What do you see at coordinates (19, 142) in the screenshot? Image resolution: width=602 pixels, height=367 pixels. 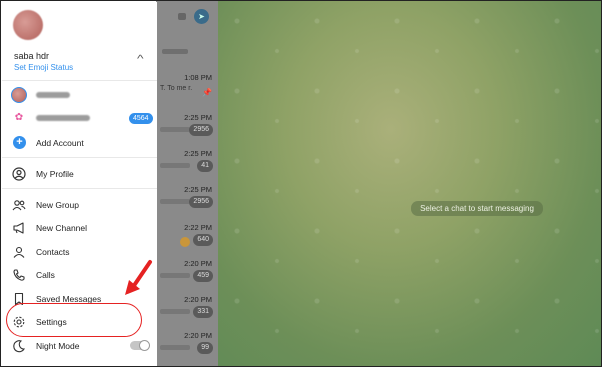 I see `plus-icon: +` at bounding box center [19, 142].